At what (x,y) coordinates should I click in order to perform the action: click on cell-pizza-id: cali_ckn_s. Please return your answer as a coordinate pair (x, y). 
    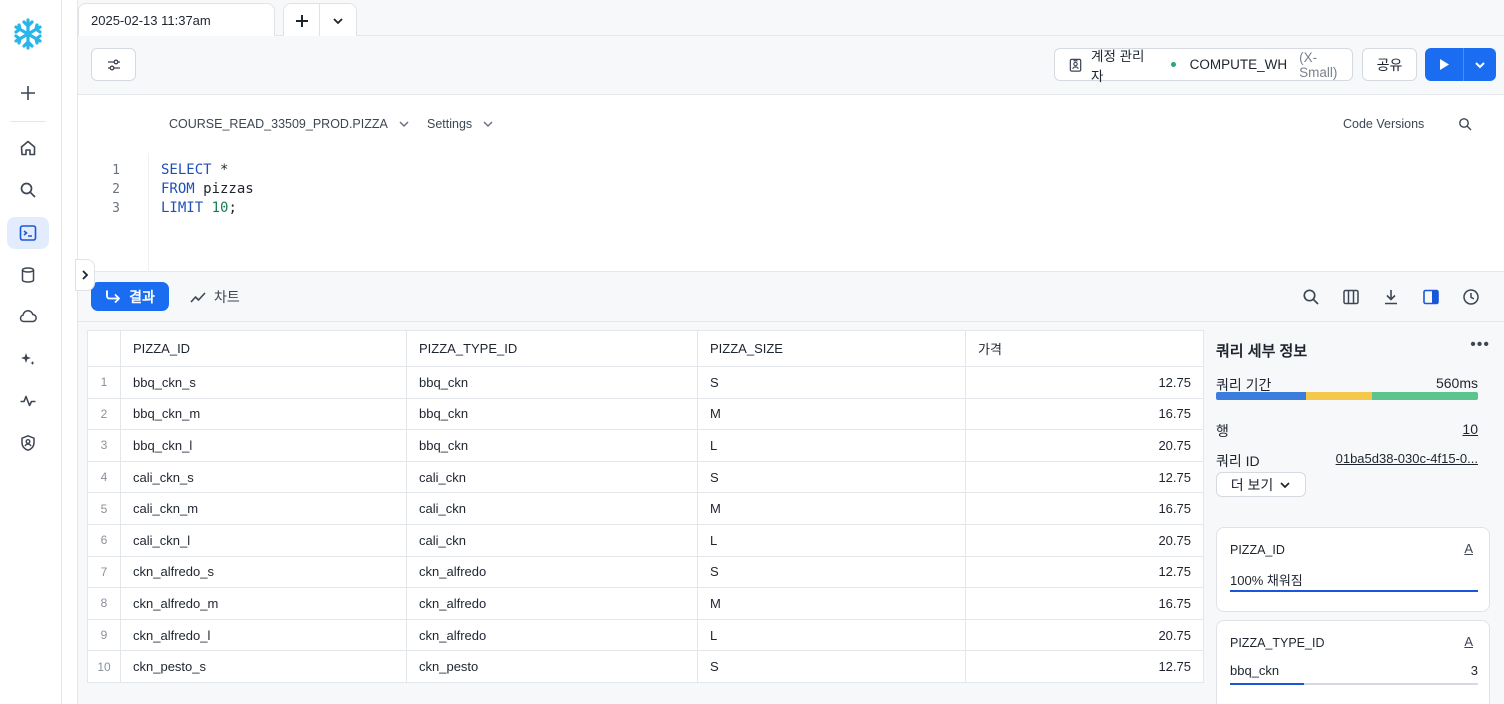
    Looking at the image, I should click on (263, 477).